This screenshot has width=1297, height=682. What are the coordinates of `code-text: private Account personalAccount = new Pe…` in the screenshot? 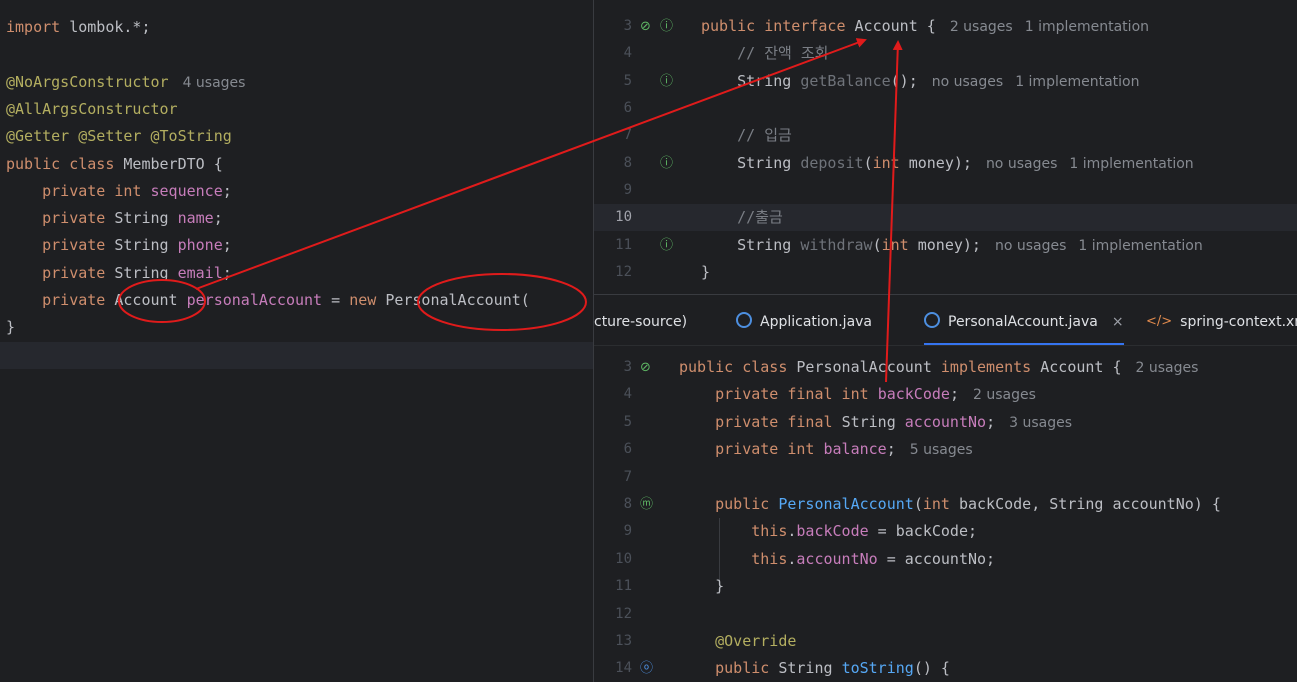 It's located at (268, 300).